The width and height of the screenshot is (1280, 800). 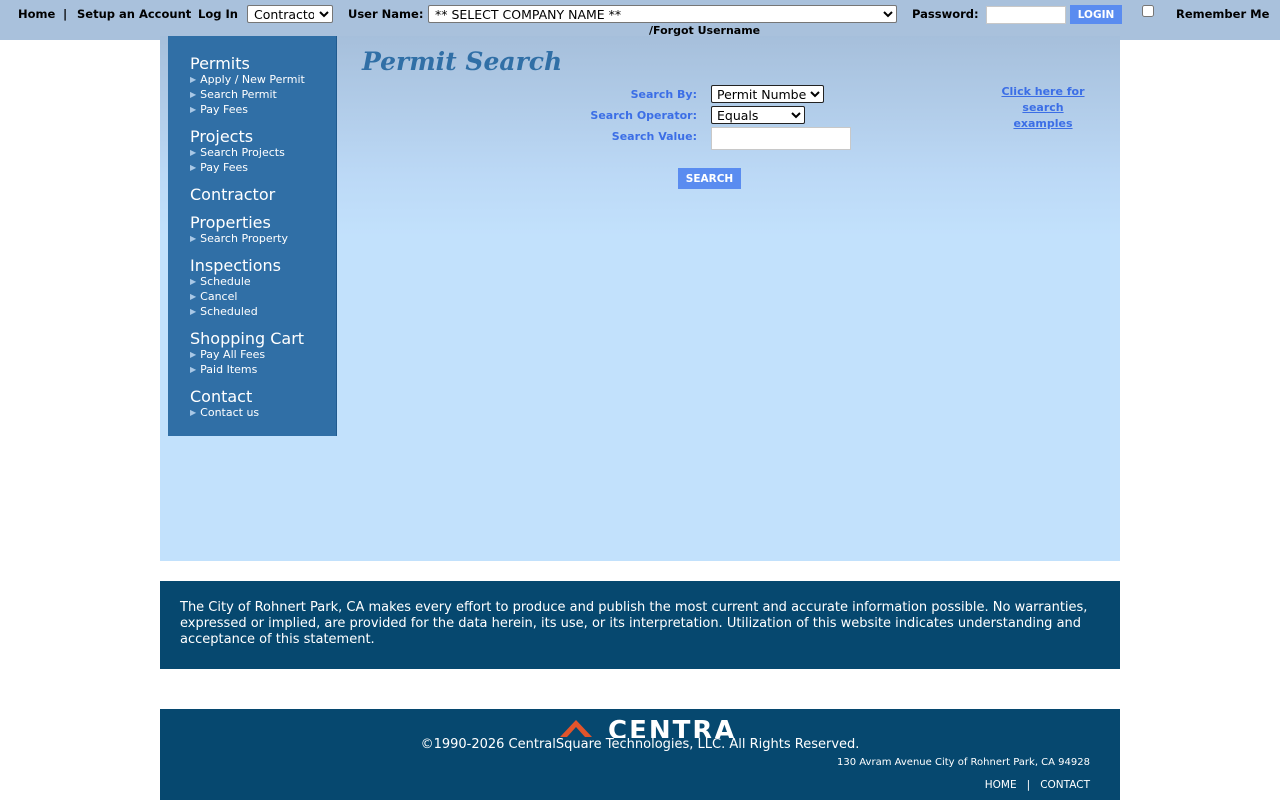 What do you see at coordinates (252, 79) in the screenshot?
I see `sidebar-item-label: Apply / New Permit` at bounding box center [252, 79].